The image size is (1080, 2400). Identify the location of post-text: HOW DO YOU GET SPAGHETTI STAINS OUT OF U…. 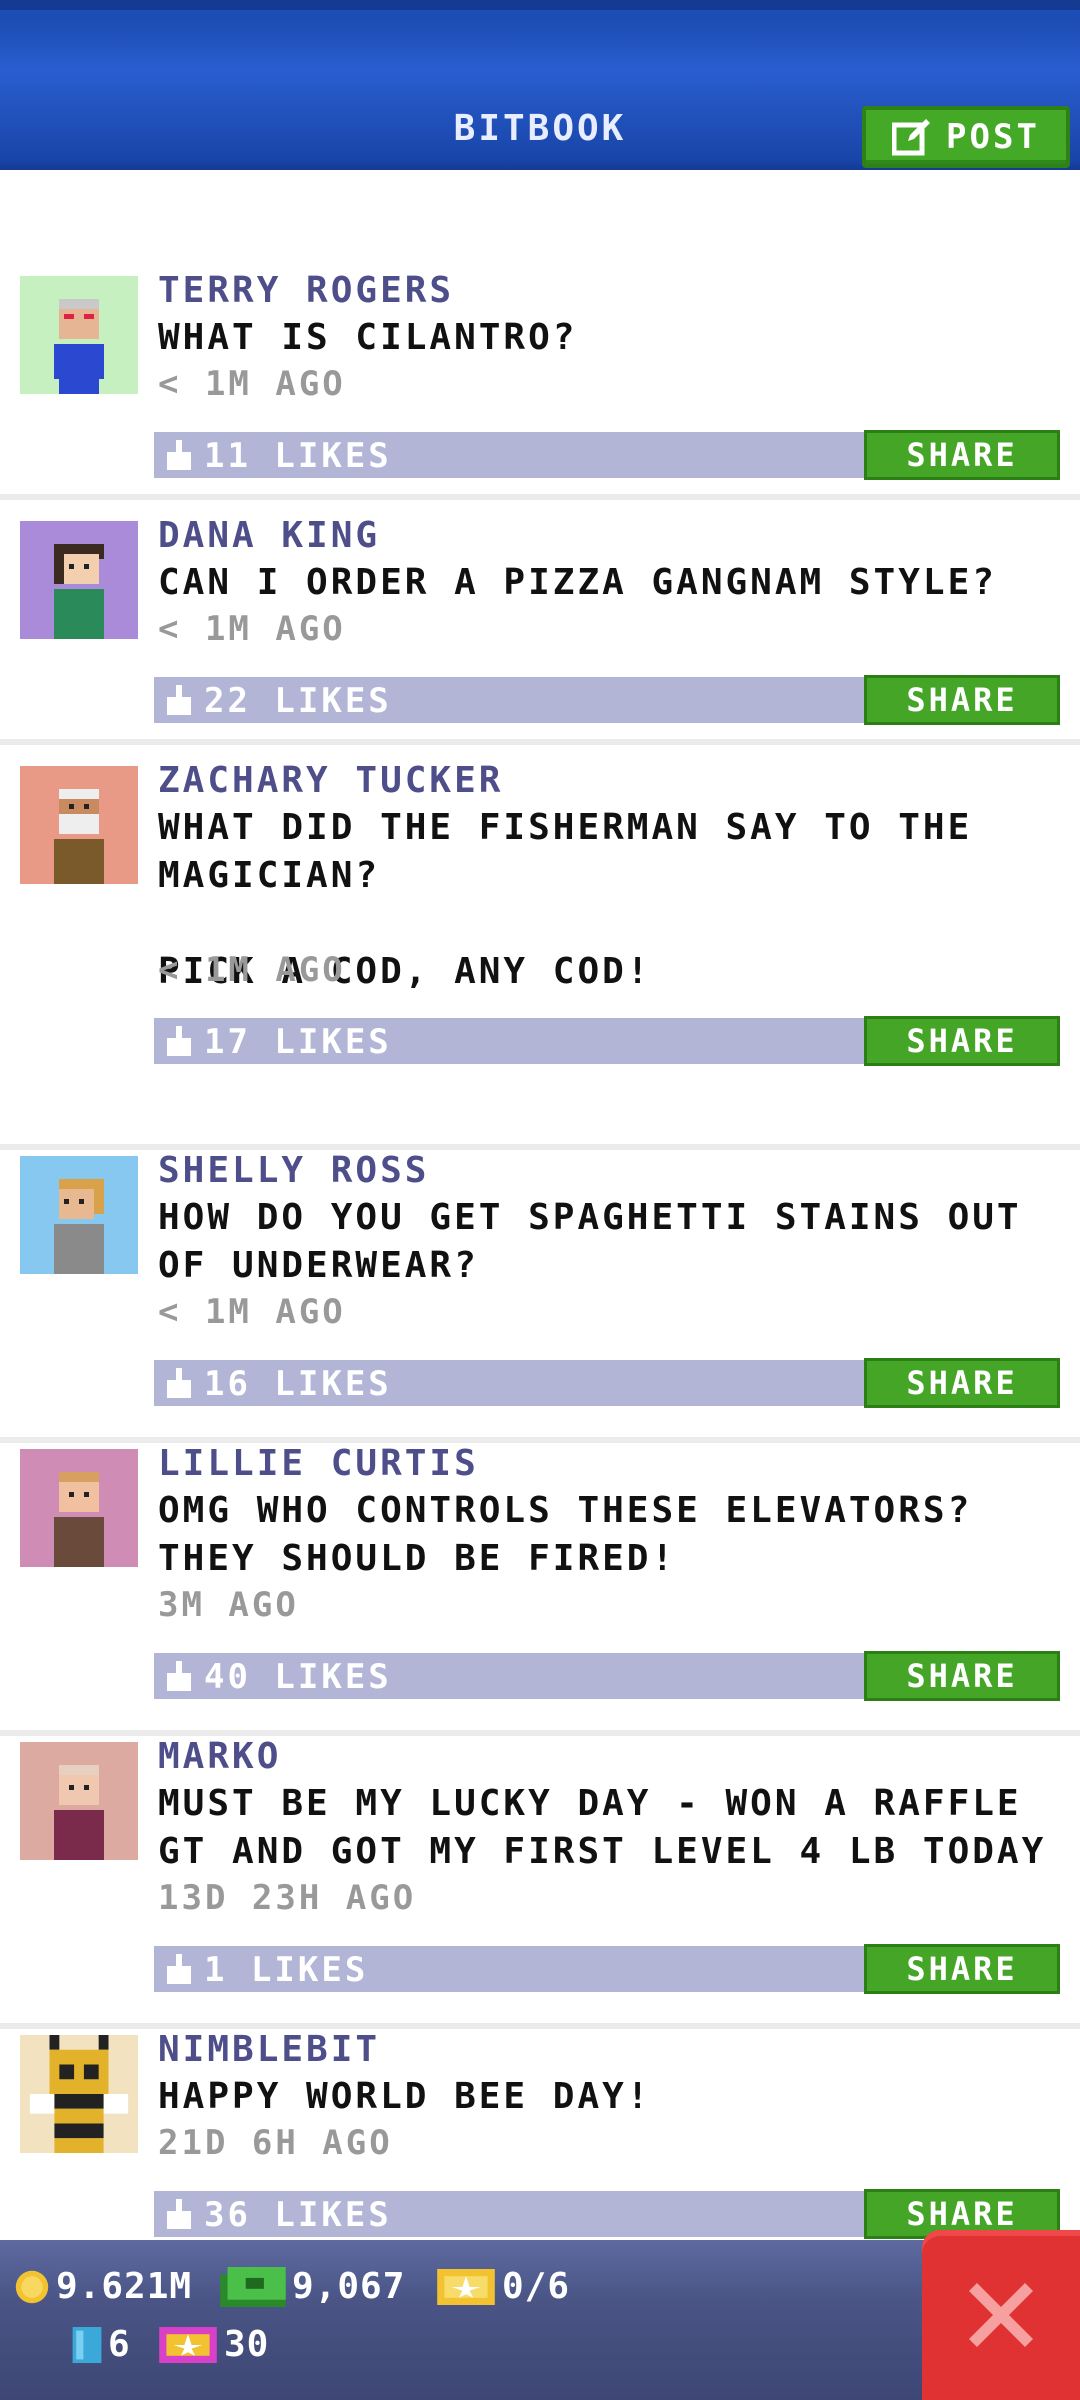
(602, 1241).